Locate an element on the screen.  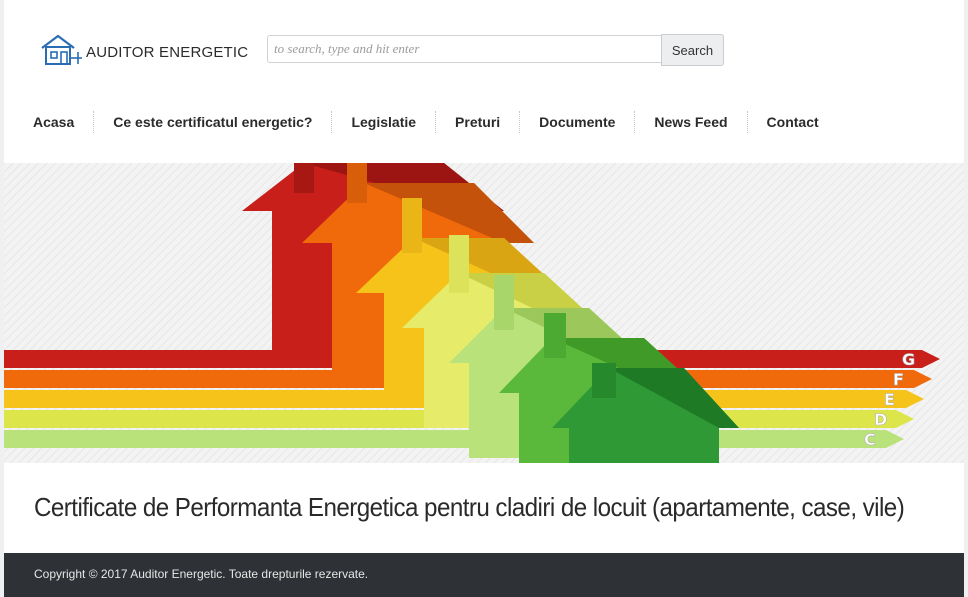
class-letter-e: E is located at coordinates (889, 399).